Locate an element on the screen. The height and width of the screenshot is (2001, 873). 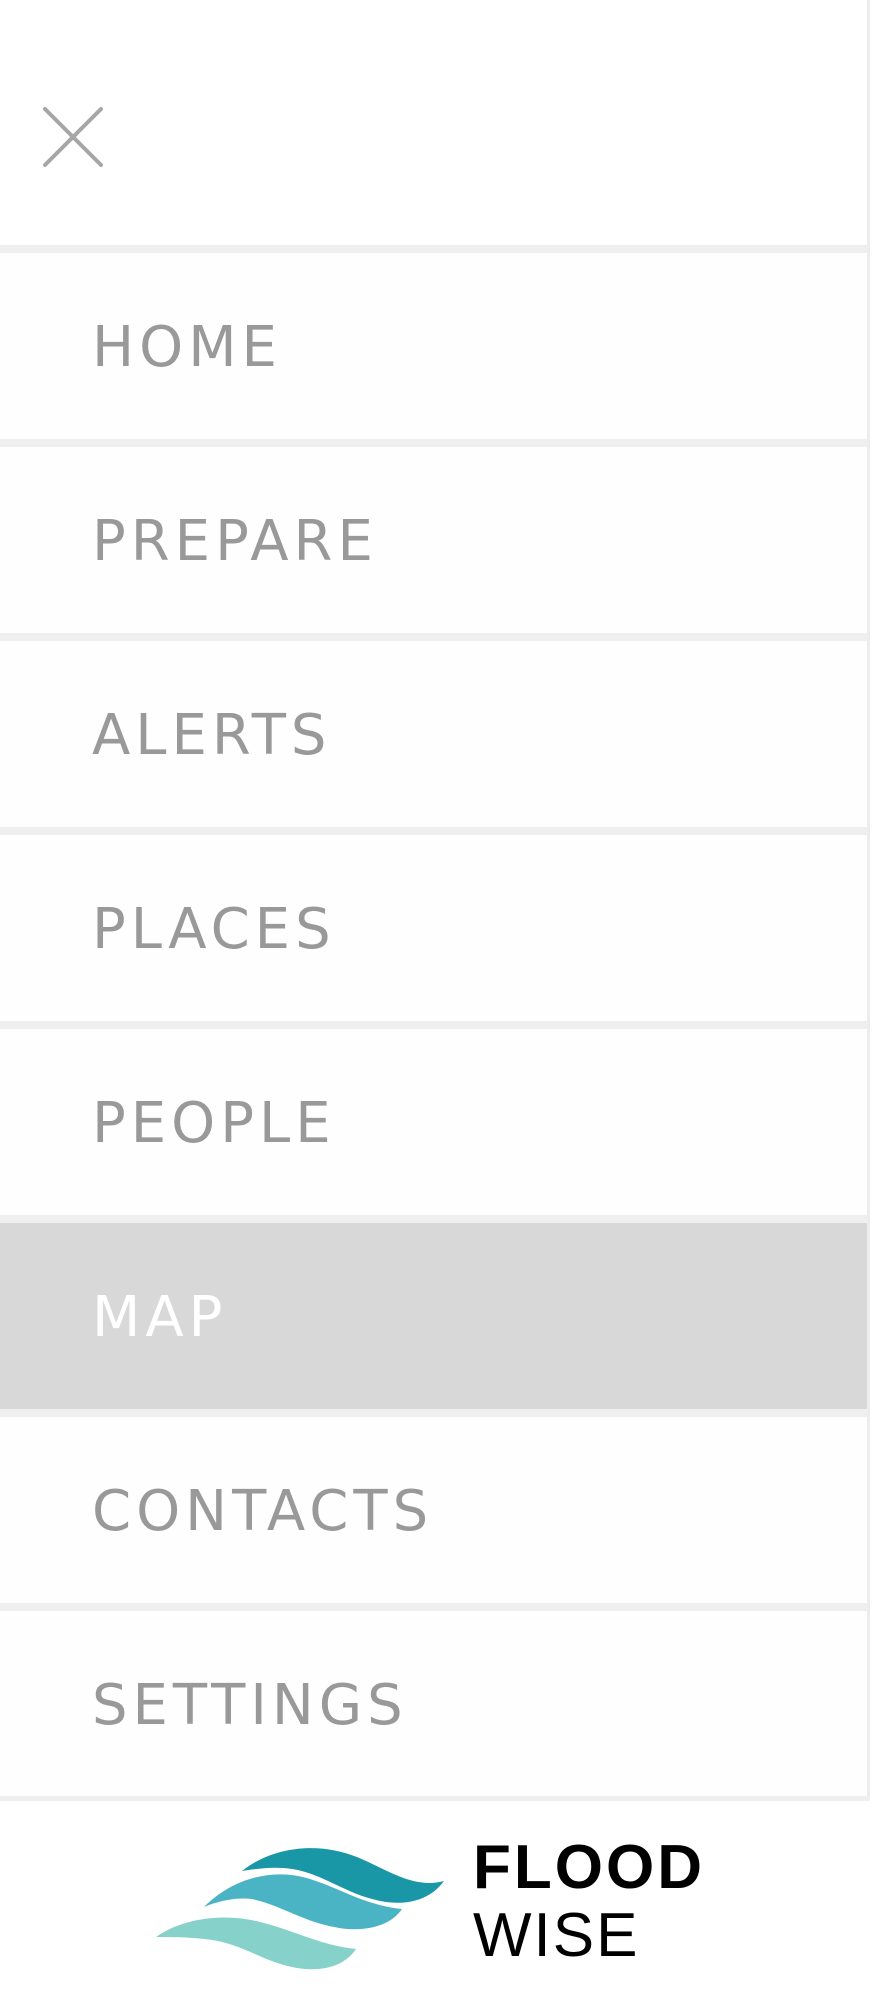
nav-item-contacts: CONTACTS is located at coordinates (433, 1506).